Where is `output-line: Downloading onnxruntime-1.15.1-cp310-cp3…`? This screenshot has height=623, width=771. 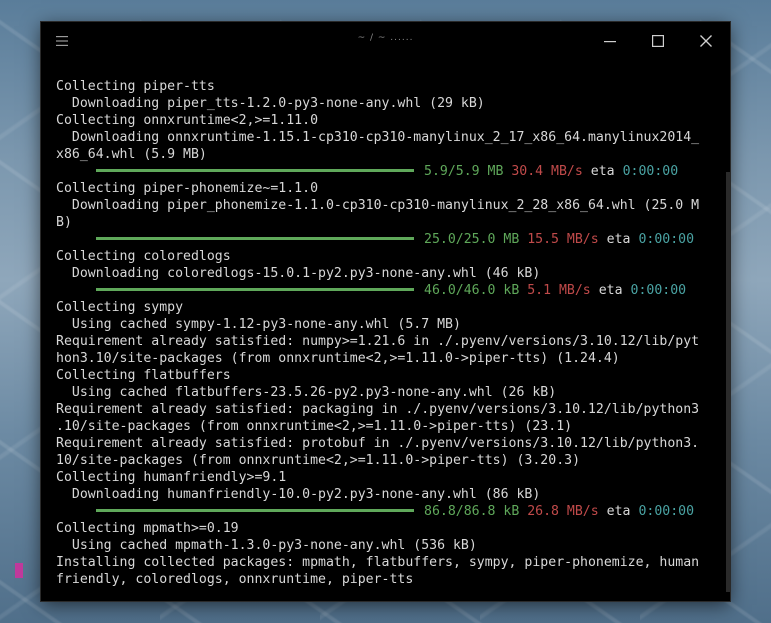
output-line: Downloading onnxruntime-1.15.1-cp310-cp3… is located at coordinates (378, 137).